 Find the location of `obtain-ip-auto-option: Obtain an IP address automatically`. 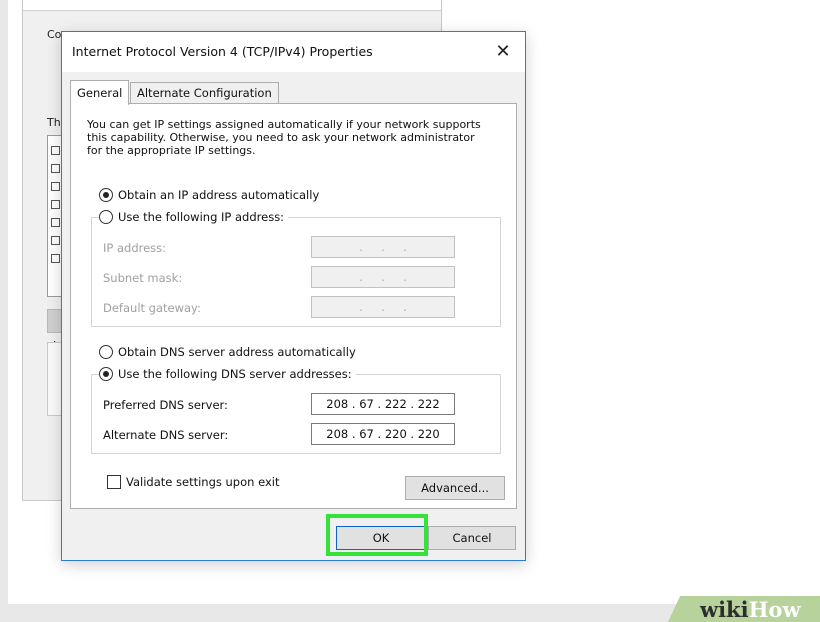

obtain-ip-auto-option: Obtain an IP address automatically is located at coordinates (209, 195).